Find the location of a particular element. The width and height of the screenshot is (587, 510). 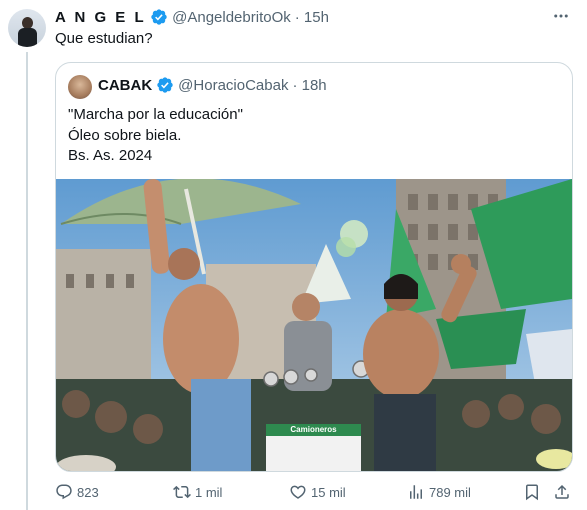

like-button: 15 mil is located at coordinates (317, 492).